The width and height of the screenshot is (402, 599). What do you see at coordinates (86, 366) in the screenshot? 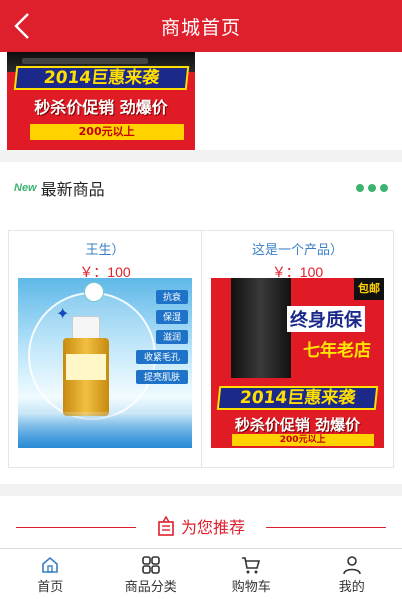
I see `serum-bottle` at bounding box center [86, 366].